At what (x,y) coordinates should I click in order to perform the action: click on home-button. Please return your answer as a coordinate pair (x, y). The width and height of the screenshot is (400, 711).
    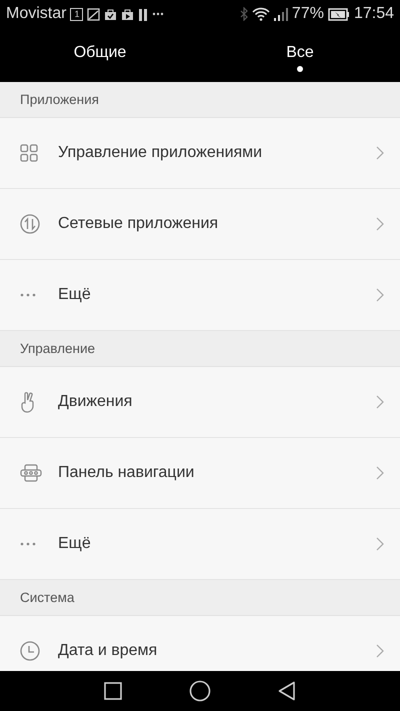
    Looking at the image, I should click on (199, 691).